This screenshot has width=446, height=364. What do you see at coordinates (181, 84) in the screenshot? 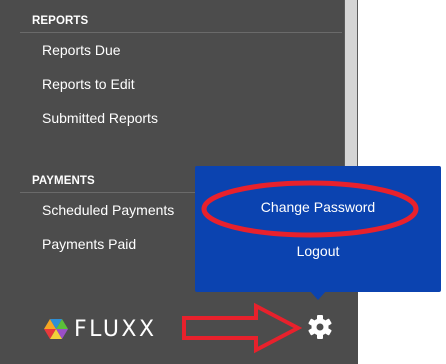
I see `sidebar-item-reports-to-edit: Reports to Edit` at bounding box center [181, 84].